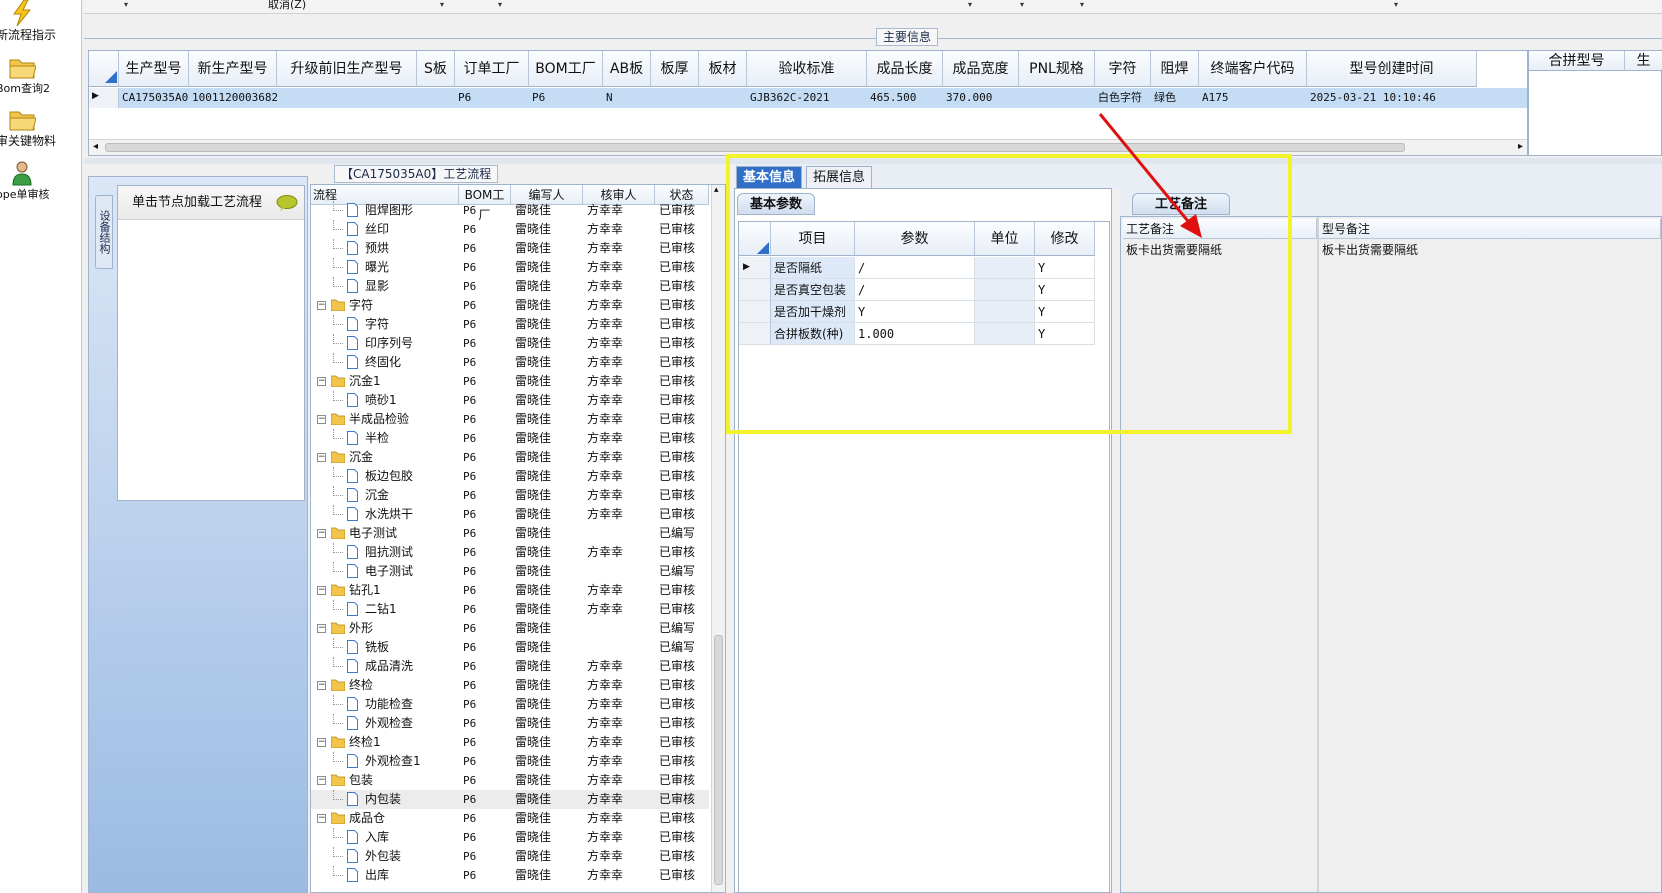 The width and height of the screenshot is (1662, 893). What do you see at coordinates (510, 305) in the screenshot?
I see `tree-row: − 字符 P6 雷晓佳 方幸幸 已审核` at bounding box center [510, 305].